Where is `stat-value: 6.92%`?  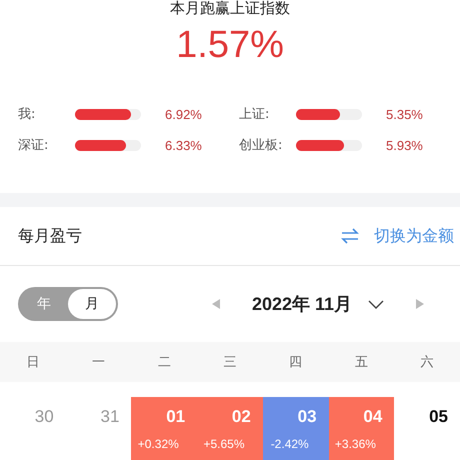
stat-value: 6.92% is located at coordinates (183, 114).